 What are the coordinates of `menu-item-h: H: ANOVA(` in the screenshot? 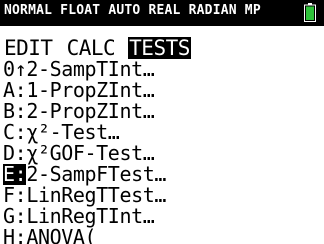 It's located at (162, 235).